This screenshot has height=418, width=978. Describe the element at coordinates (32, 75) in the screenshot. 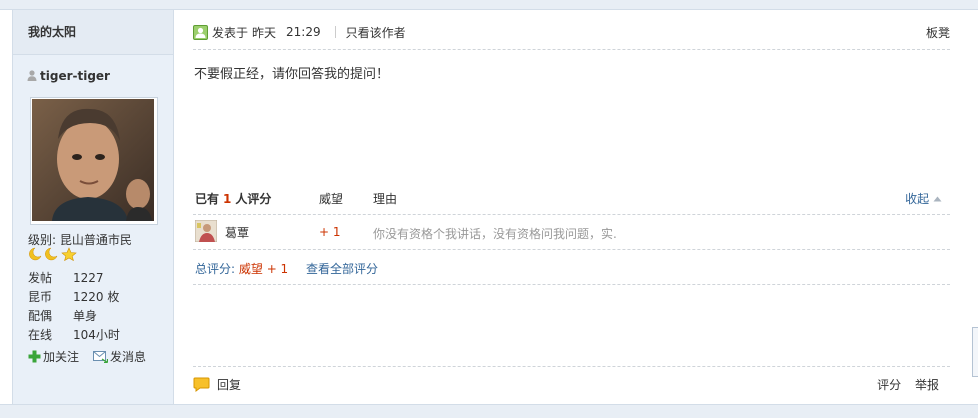

I see `user-icon` at that location.